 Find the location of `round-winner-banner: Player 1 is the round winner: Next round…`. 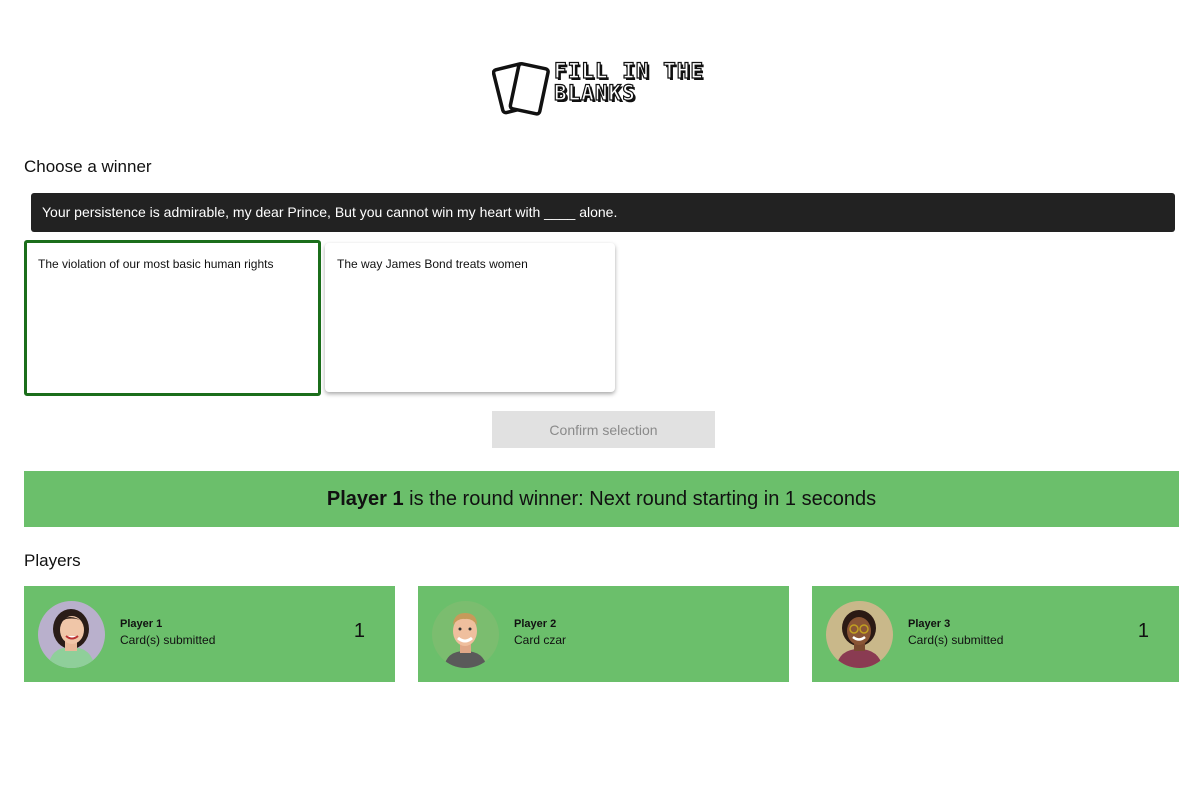

round-winner-banner: Player 1 is the round winner: Next round… is located at coordinates (601, 499).